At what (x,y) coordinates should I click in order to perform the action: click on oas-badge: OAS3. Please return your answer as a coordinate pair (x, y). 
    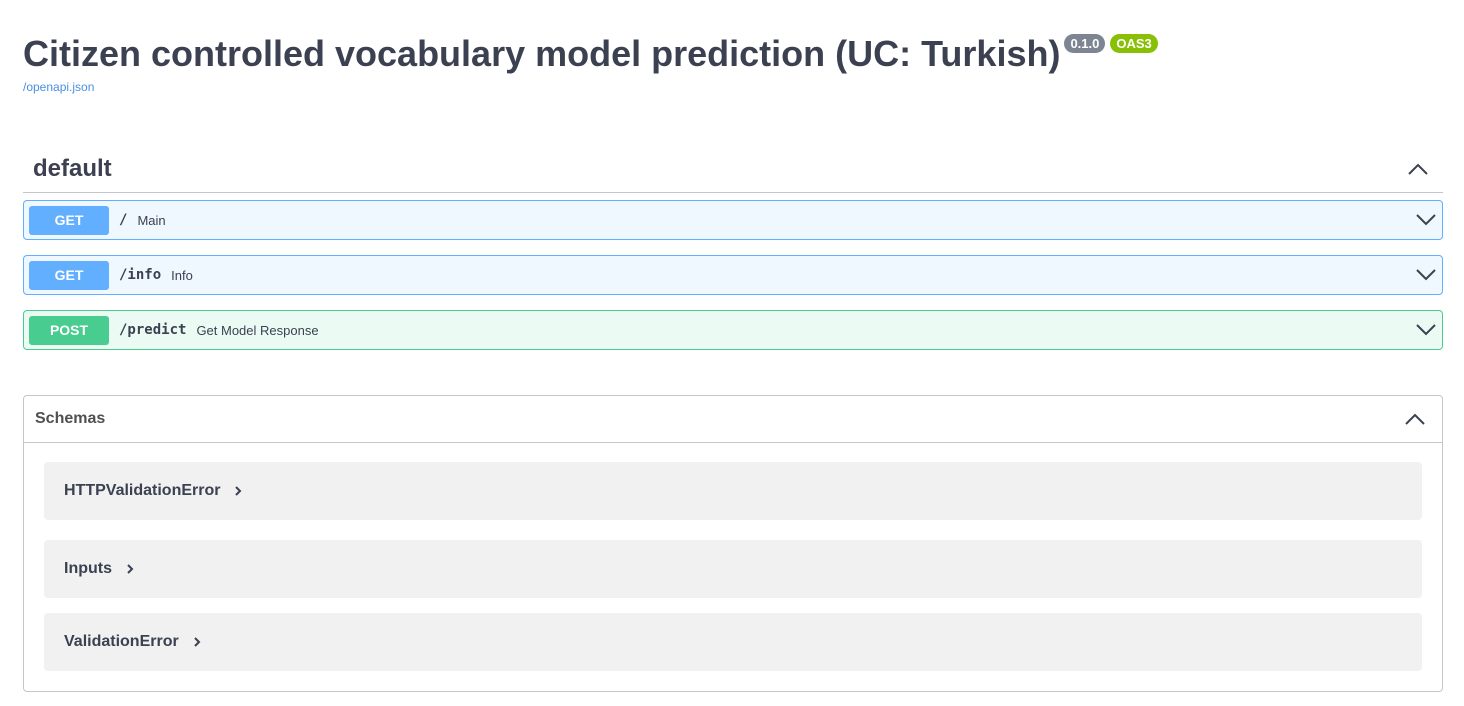
    Looking at the image, I should click on (1134, 43).